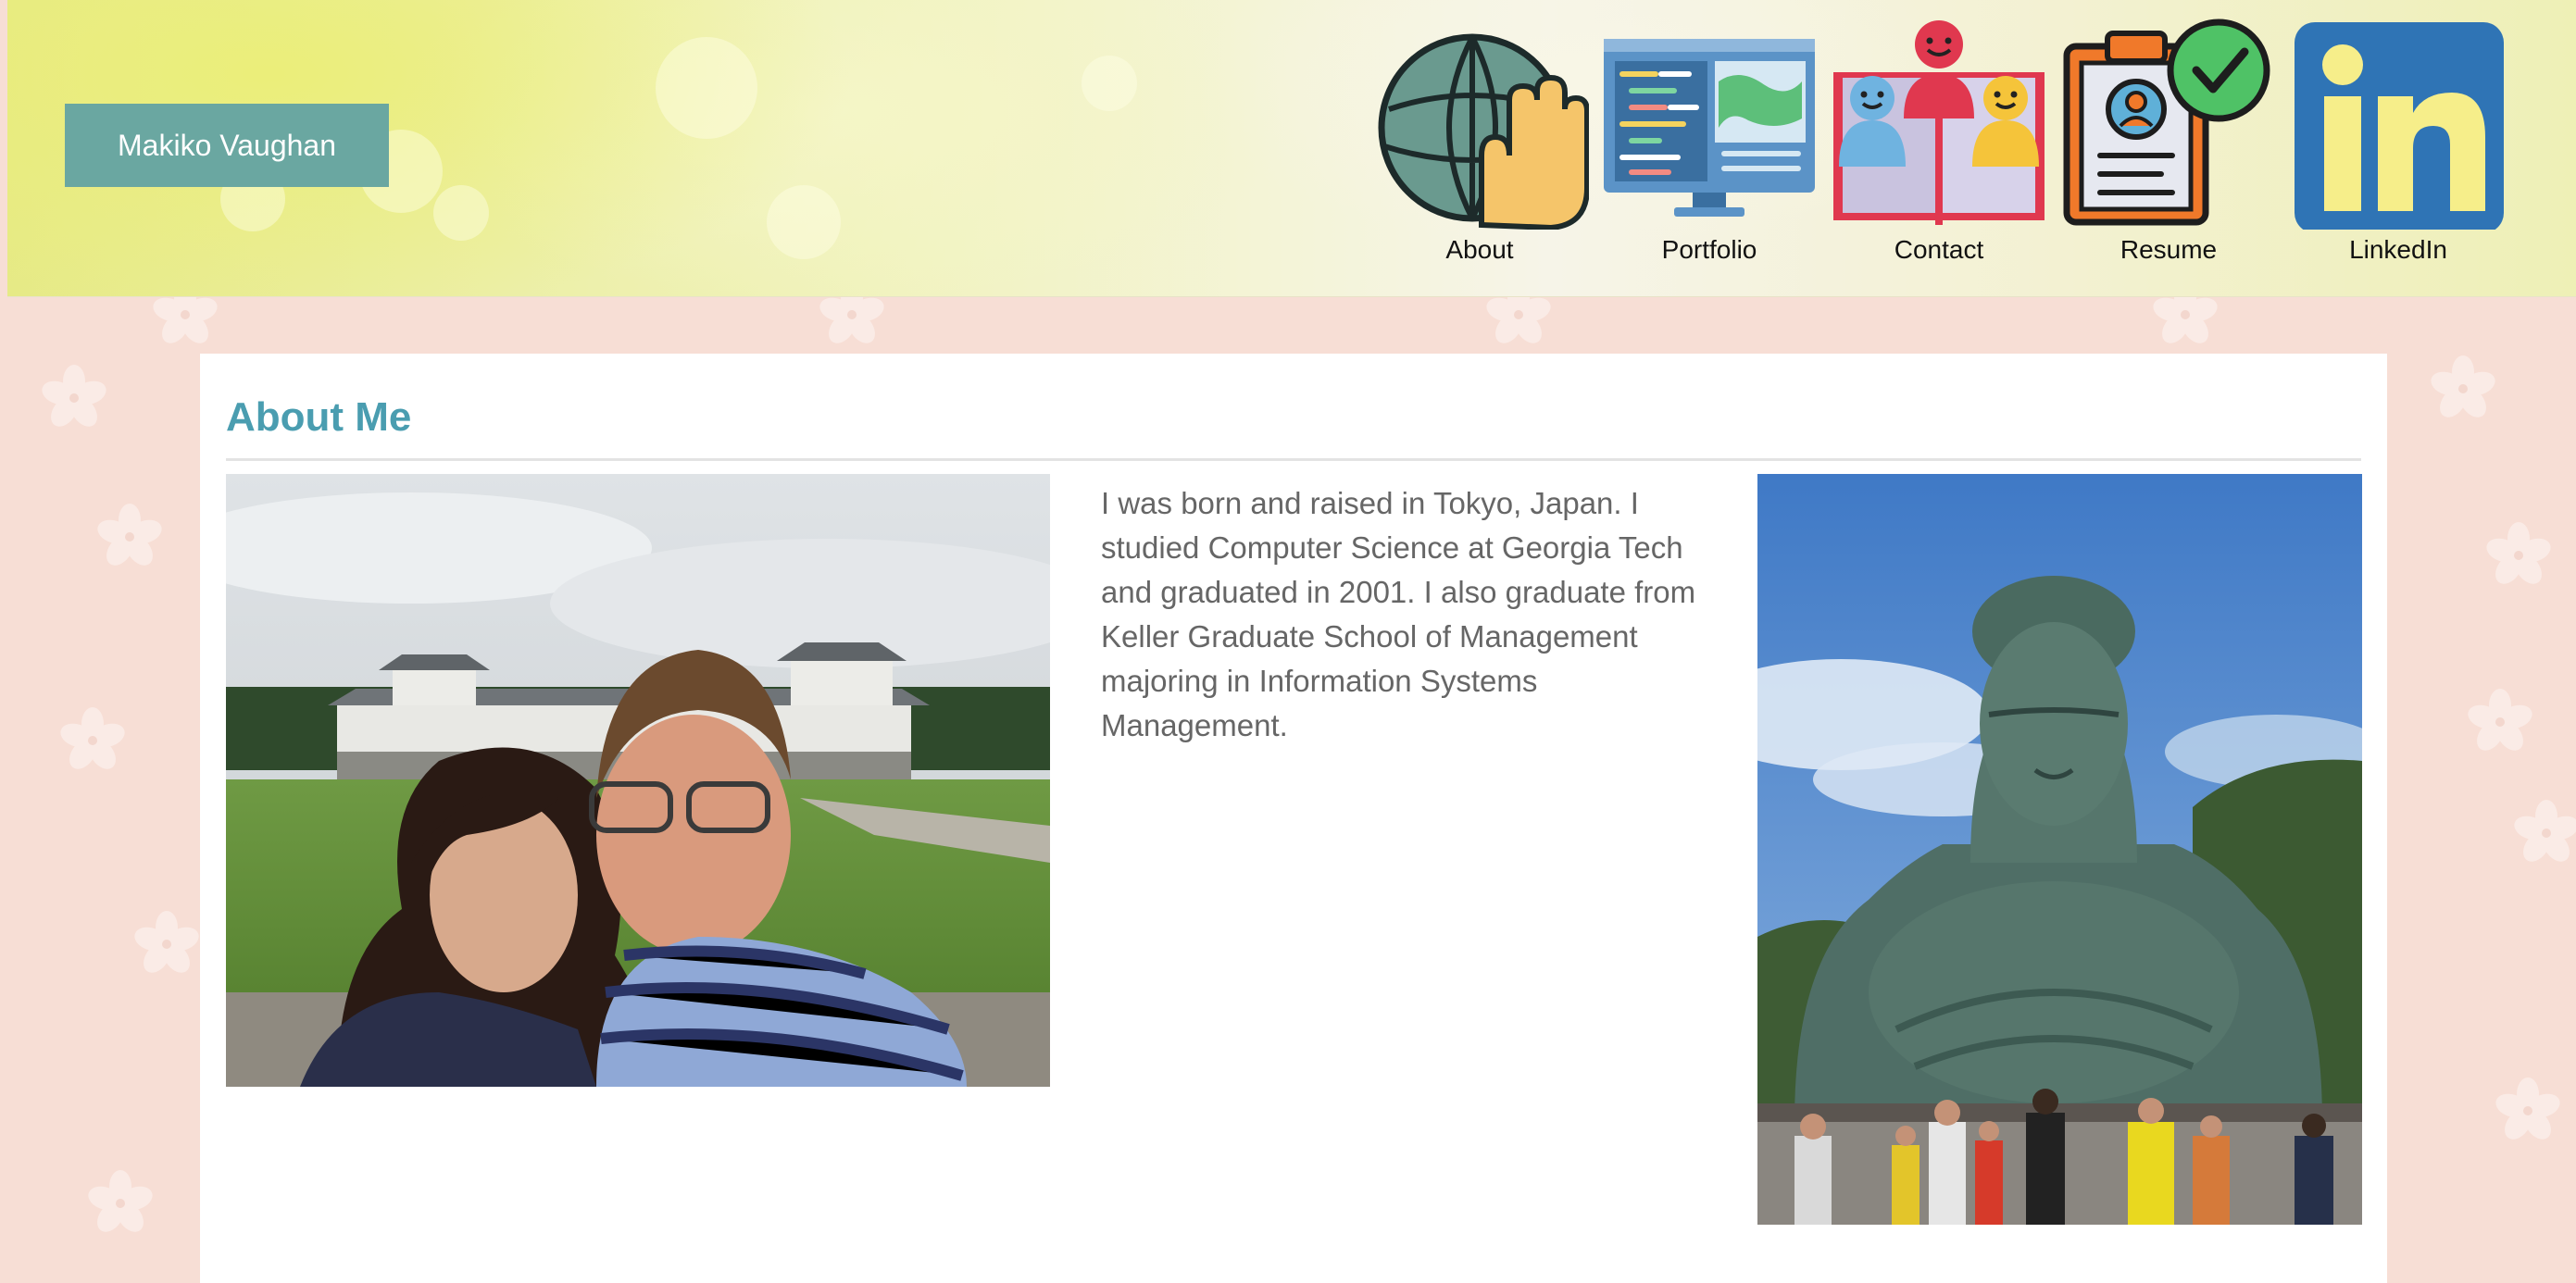 Image resolution: width=2576 pixels, height=1283 pixels. I want to click on divider, so click(1293, 459).